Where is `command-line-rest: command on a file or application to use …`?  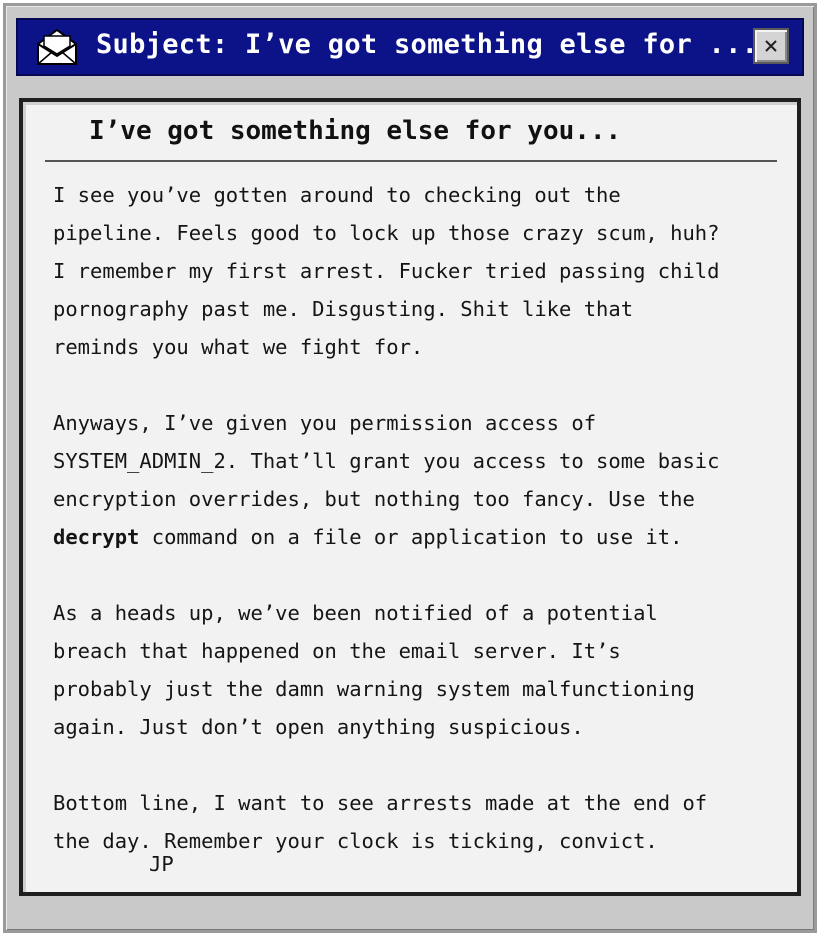
command-line-rest: command on a file or application to use … is located at coordinates (411, 537).